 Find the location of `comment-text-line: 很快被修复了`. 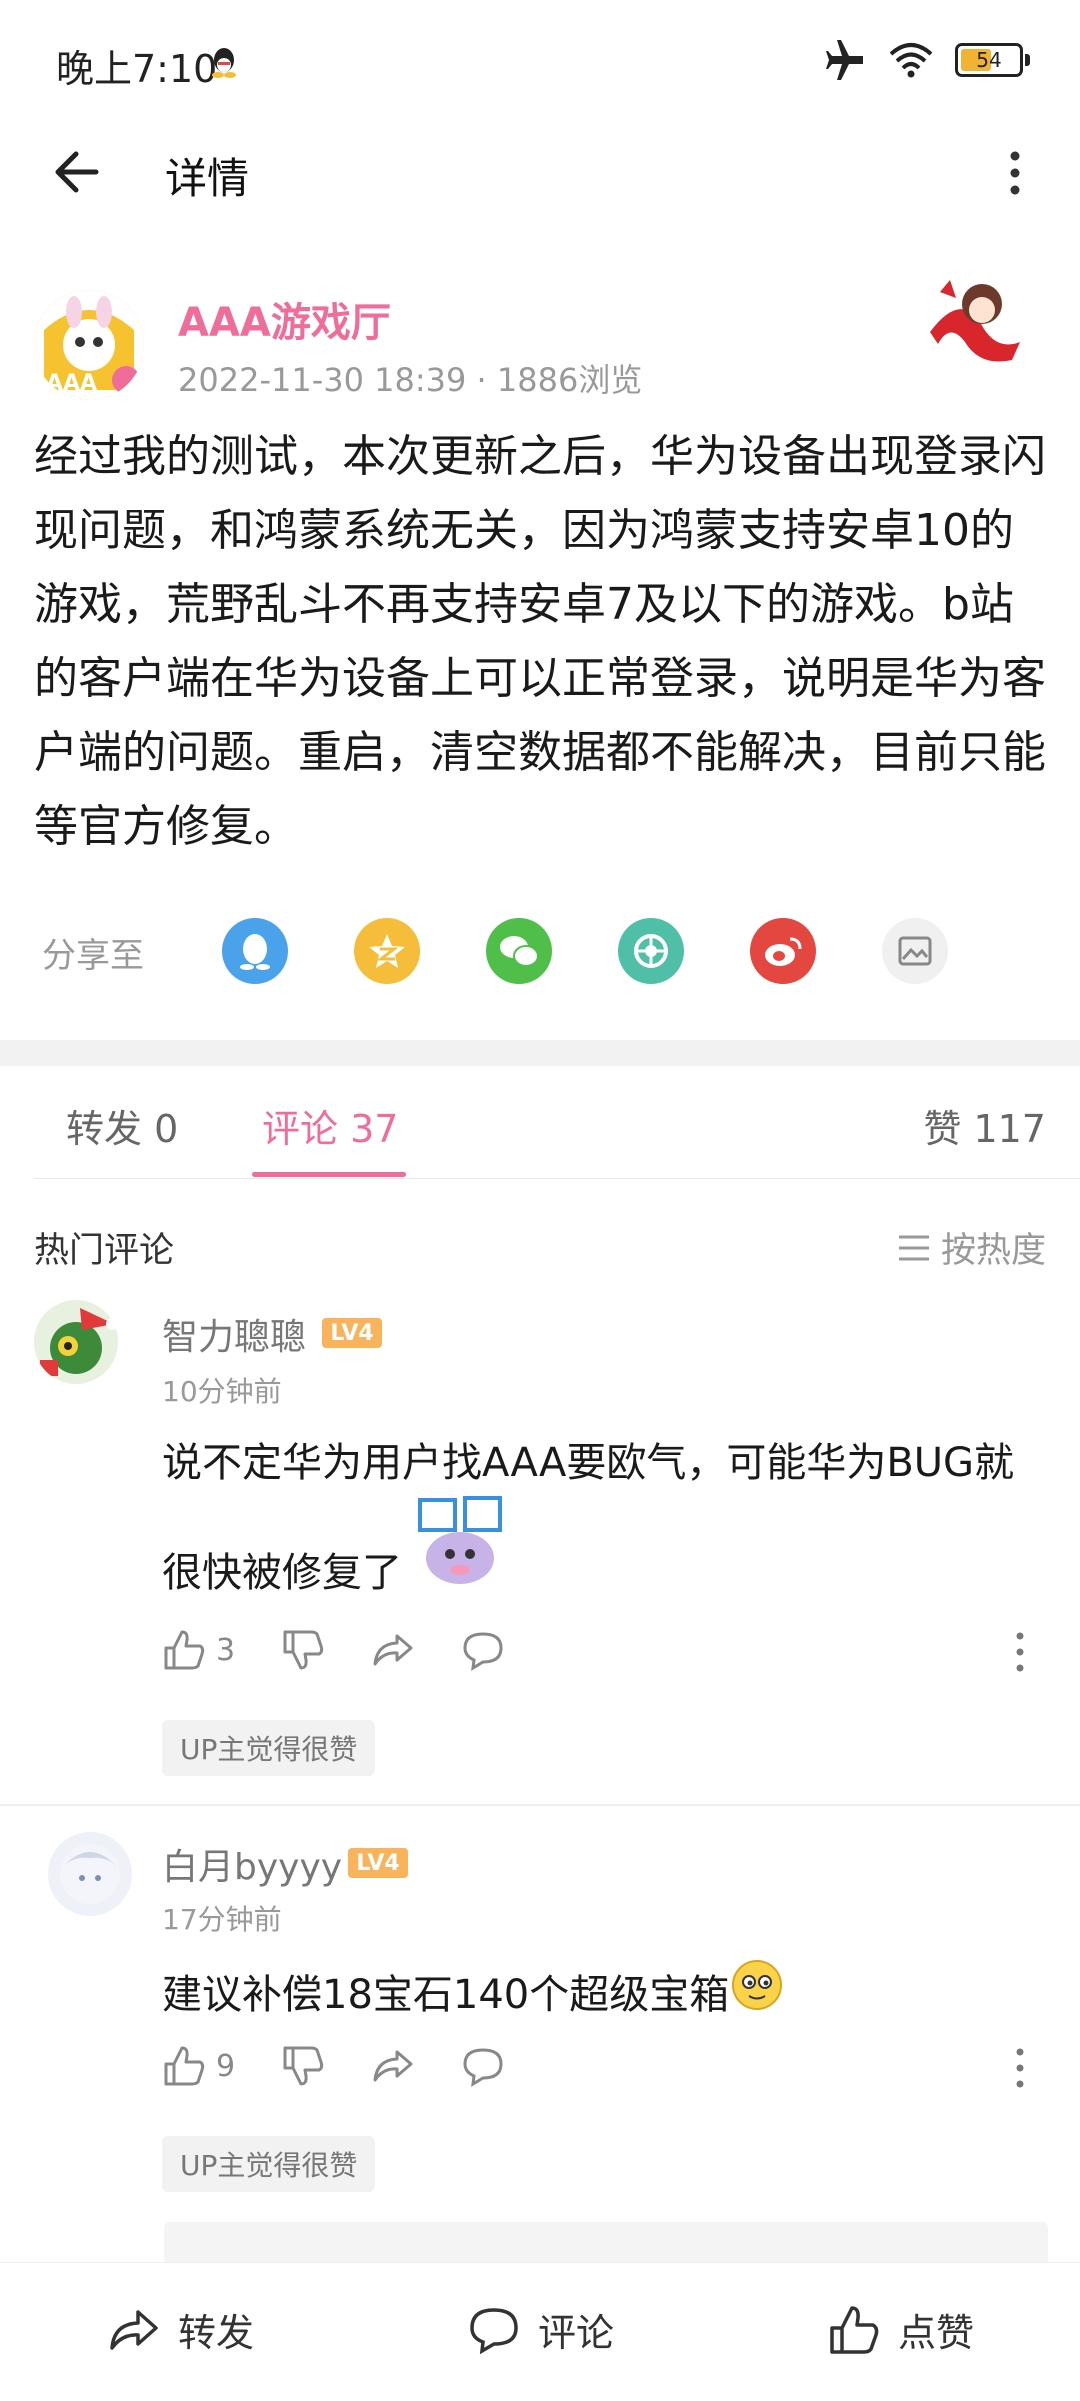

comment-text-line: 很快被修复了 is located at coordinates (282, 1573).